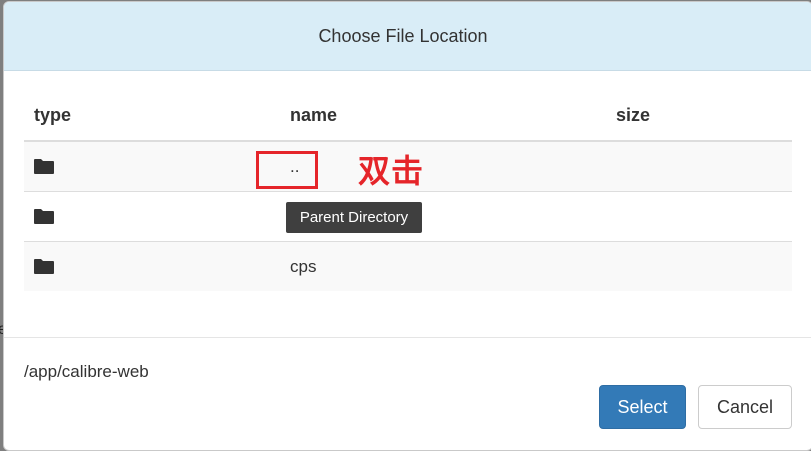 This screenshot has height=451, width=811. Describe the element at coordinates (642, 407) in the screenshot. I see `select-button: Select` at that location.